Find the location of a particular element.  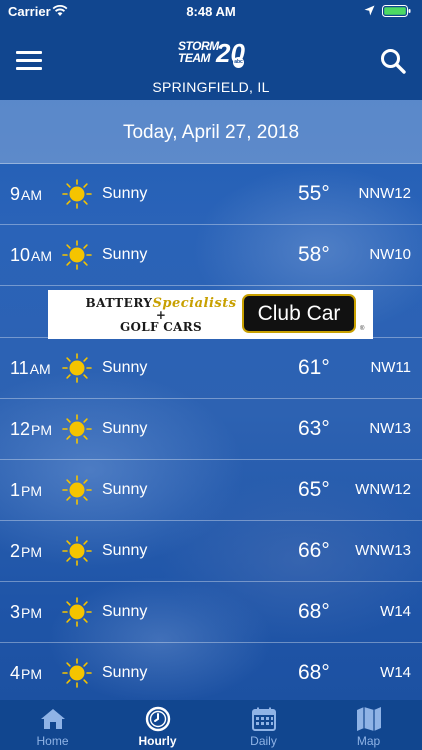

date-label: Today, April 27, 2018 is located at coordinates (211, 132).